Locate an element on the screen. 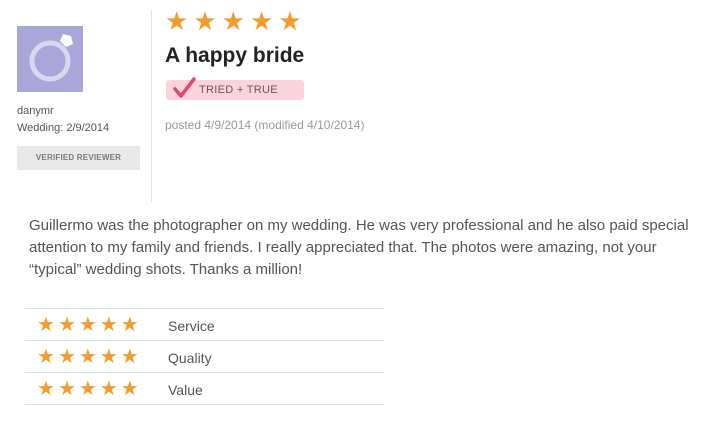 Image resolution: width=720 pixels, height=422 pixels. quality-rating-stars: ★ ★ ★ ★ ★ is located at coordinates (88, 357).